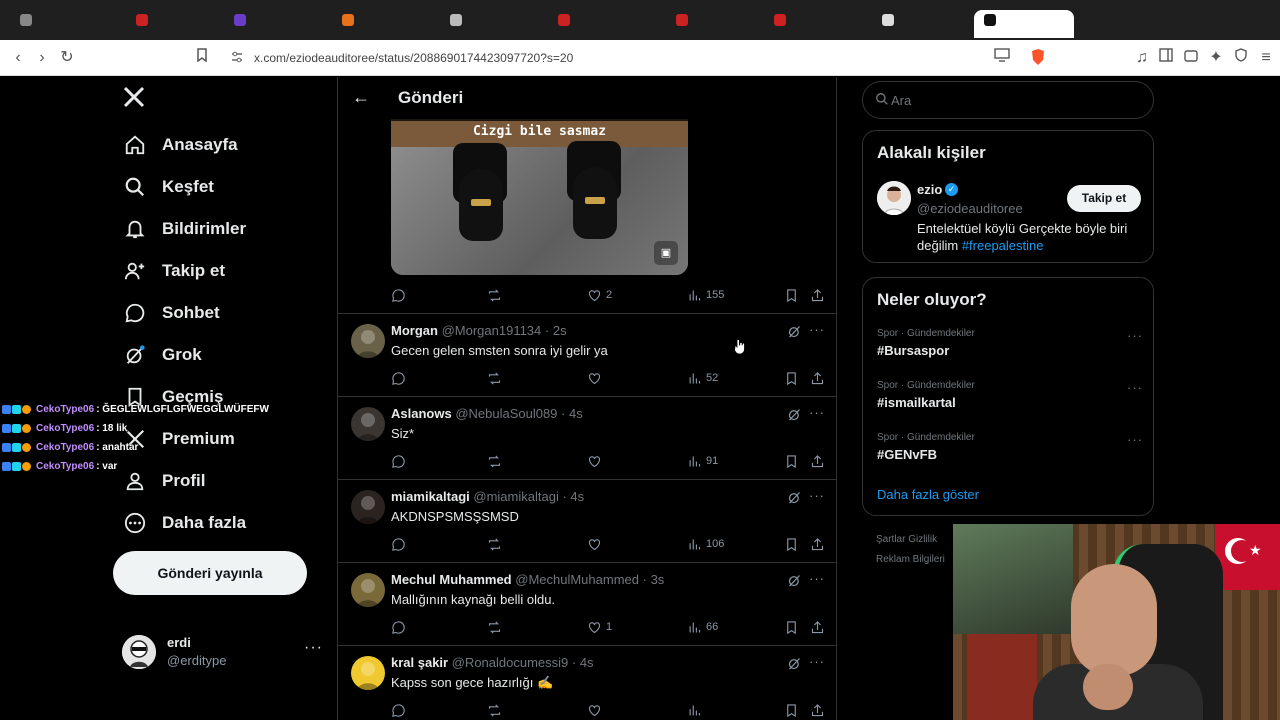 Image resolution: width=1280 pixels, height=720 pixels. What do you see at coordinates (1104, 198) in the screenshot?
I see `follow-button: Takip et` at bounding box center [1104, 198].